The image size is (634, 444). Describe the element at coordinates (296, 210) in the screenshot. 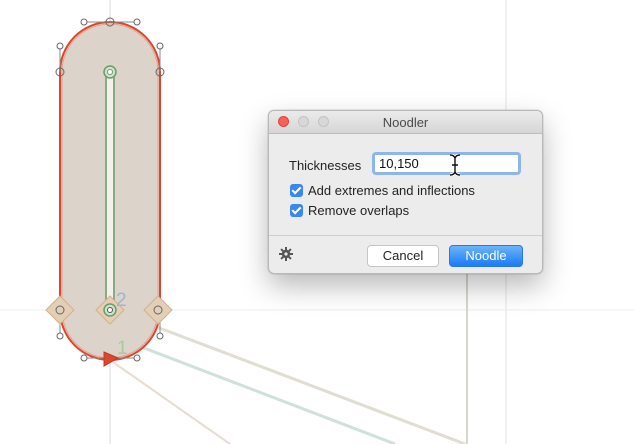

I see `remove-overlaps-checkbox` at that location.